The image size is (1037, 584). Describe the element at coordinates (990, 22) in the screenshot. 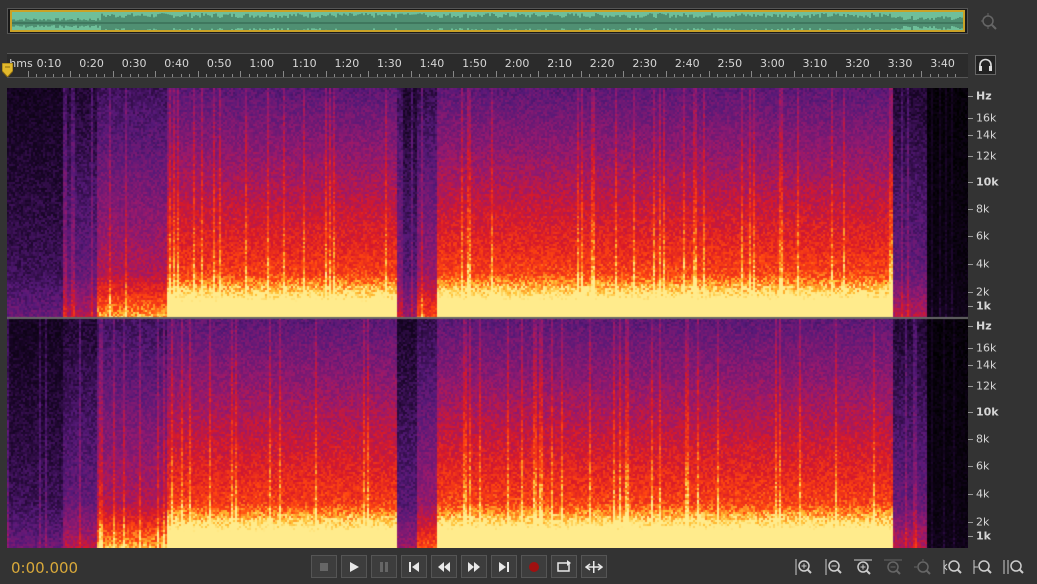

I see `overview-zoom-icon` at that location.